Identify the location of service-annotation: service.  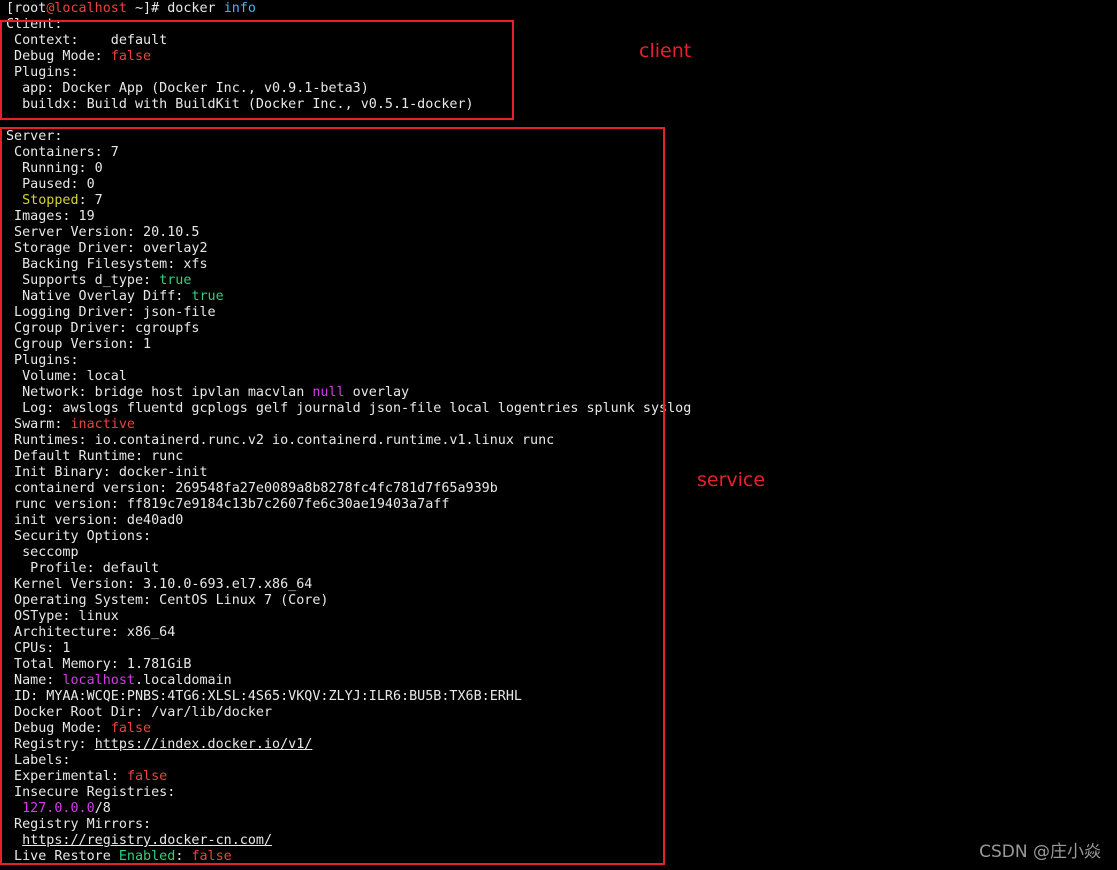
(731, 480).